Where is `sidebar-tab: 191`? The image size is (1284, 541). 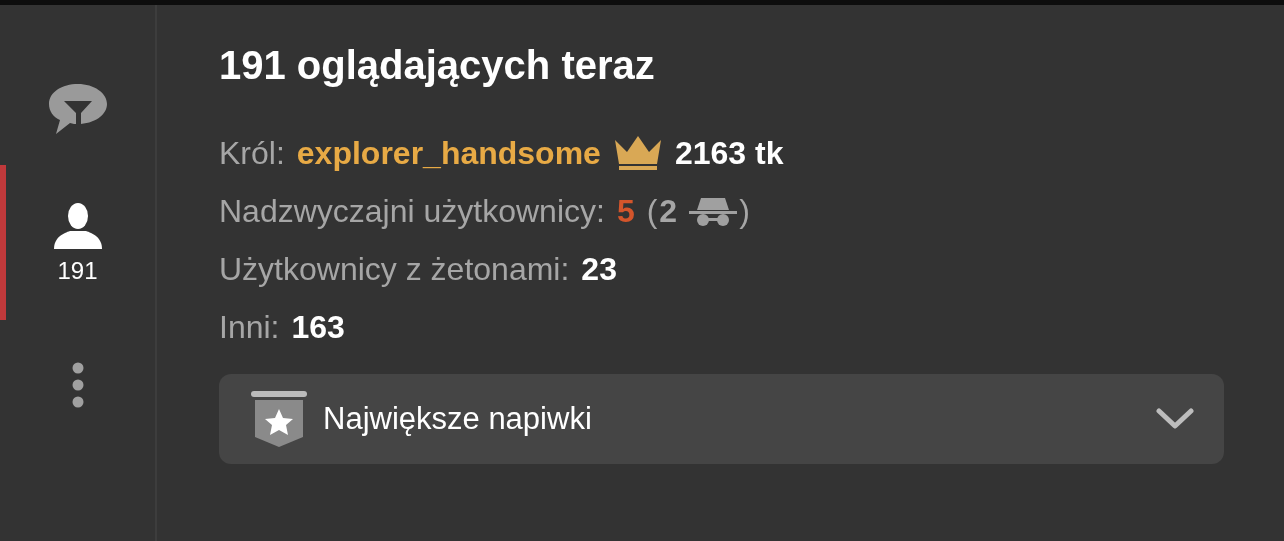
sidebar-tab: 191 is located at coordinates (77, 242).